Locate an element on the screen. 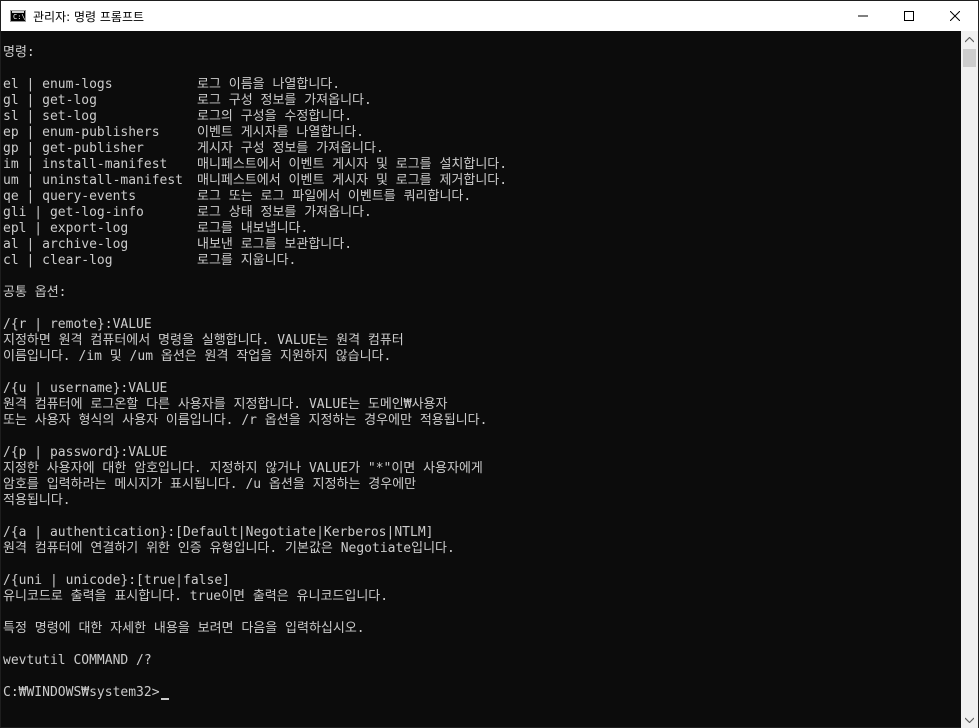  command-name: gl | get-log is located at coordinates (50, 100).